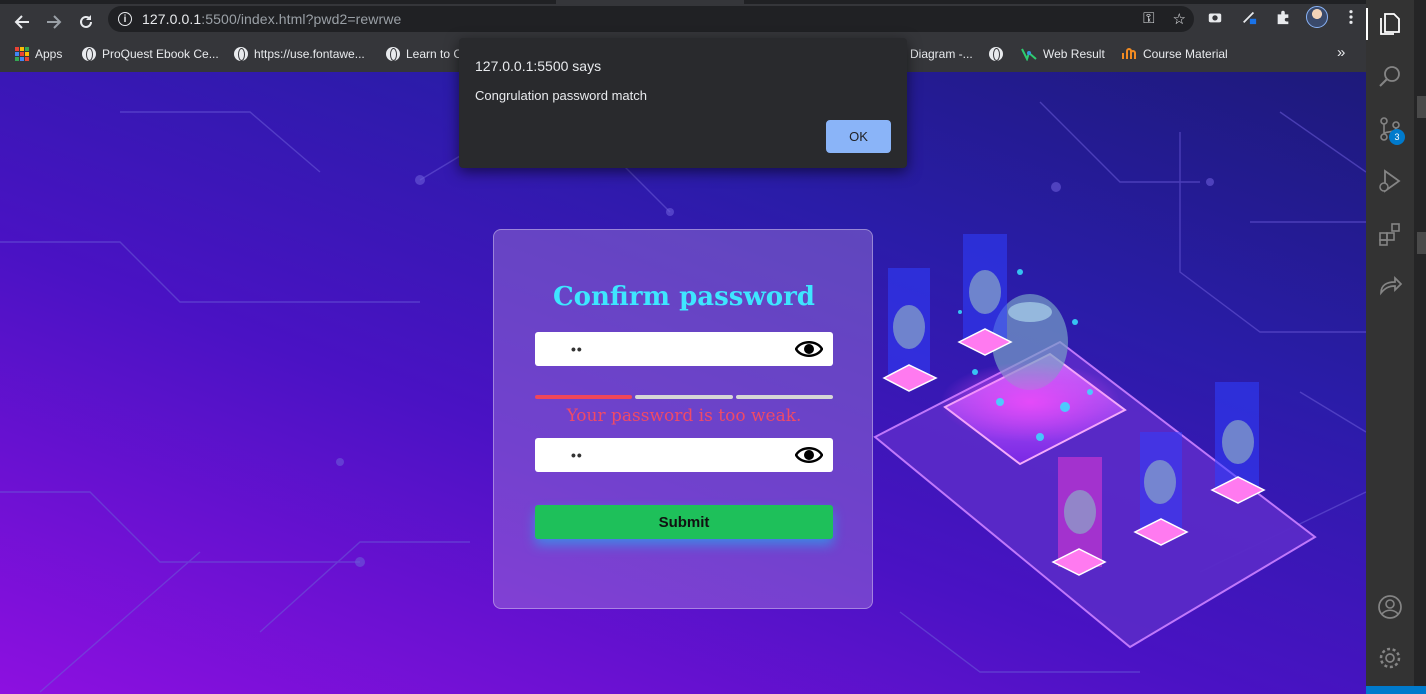  What do you see at coordinates (858, 136) in the screenshot?
I see `ok-button: OK` at bounding box center [858, 136].